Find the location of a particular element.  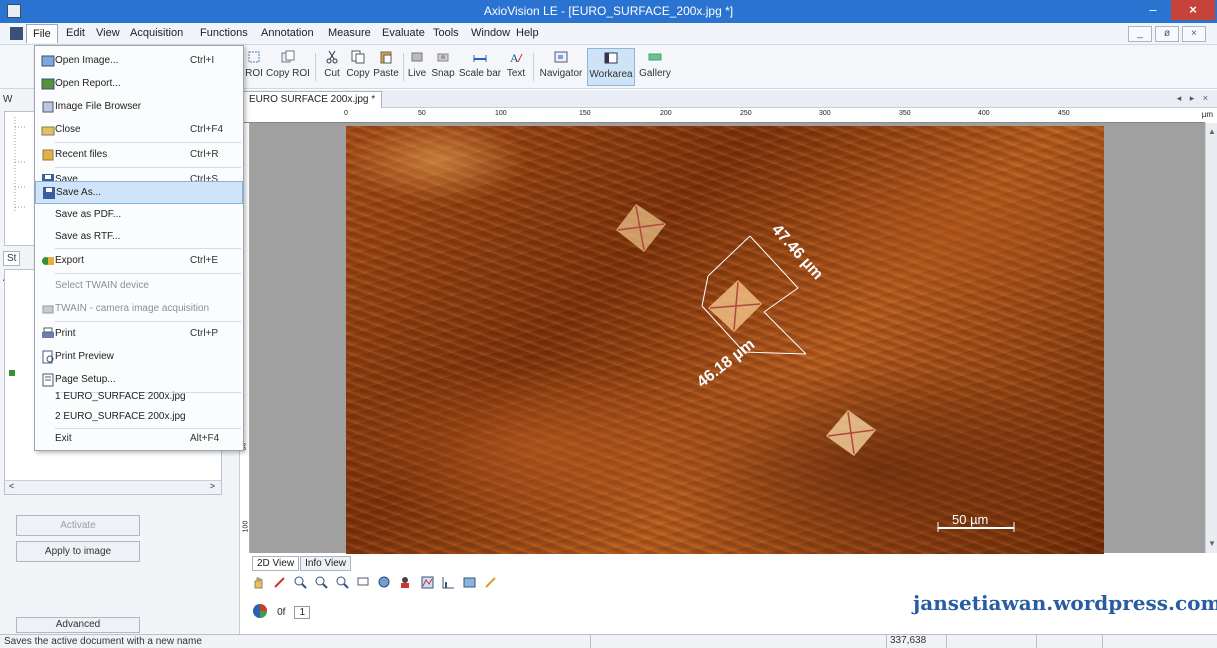

page-setup-icon is located at coordinates (48, 380).